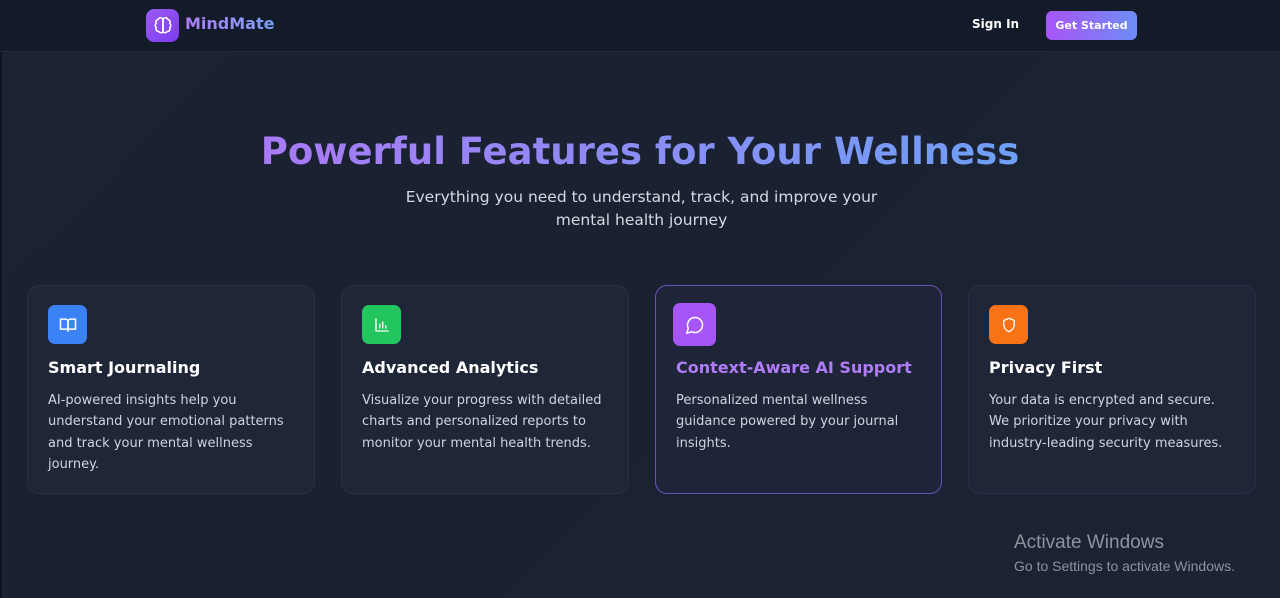  I want to click on top-nav: MindMate Sign In Get Started, so click(640, 26).